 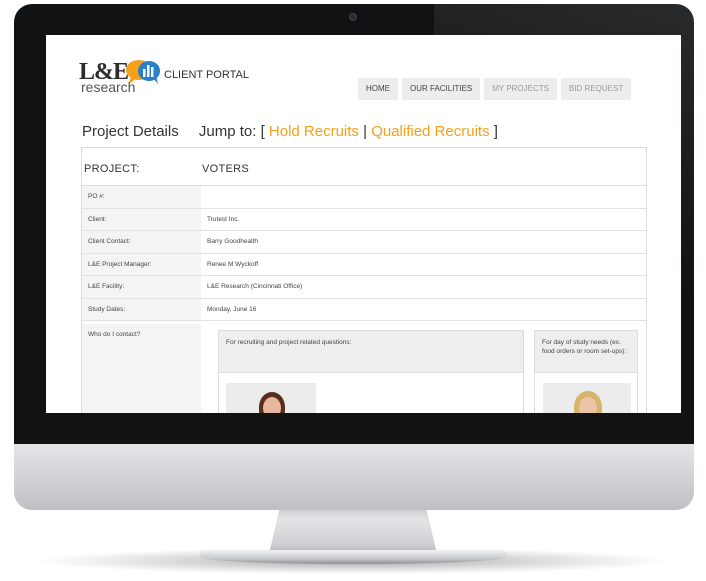 I want to click on recruiting-contact-photo, so click(x=271, y=398).